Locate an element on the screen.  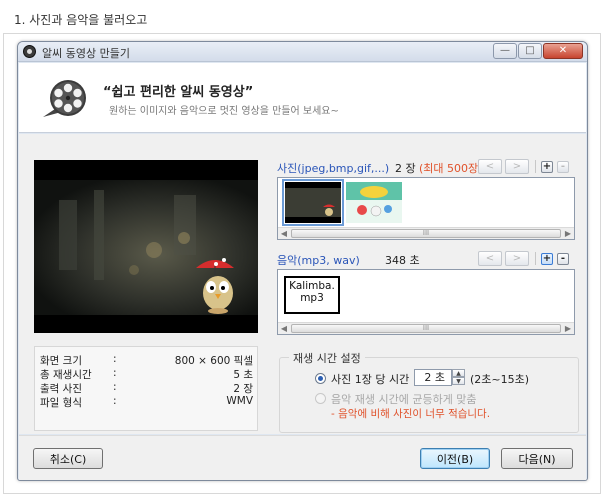
photos-divider is located at coordinates (535, 166).